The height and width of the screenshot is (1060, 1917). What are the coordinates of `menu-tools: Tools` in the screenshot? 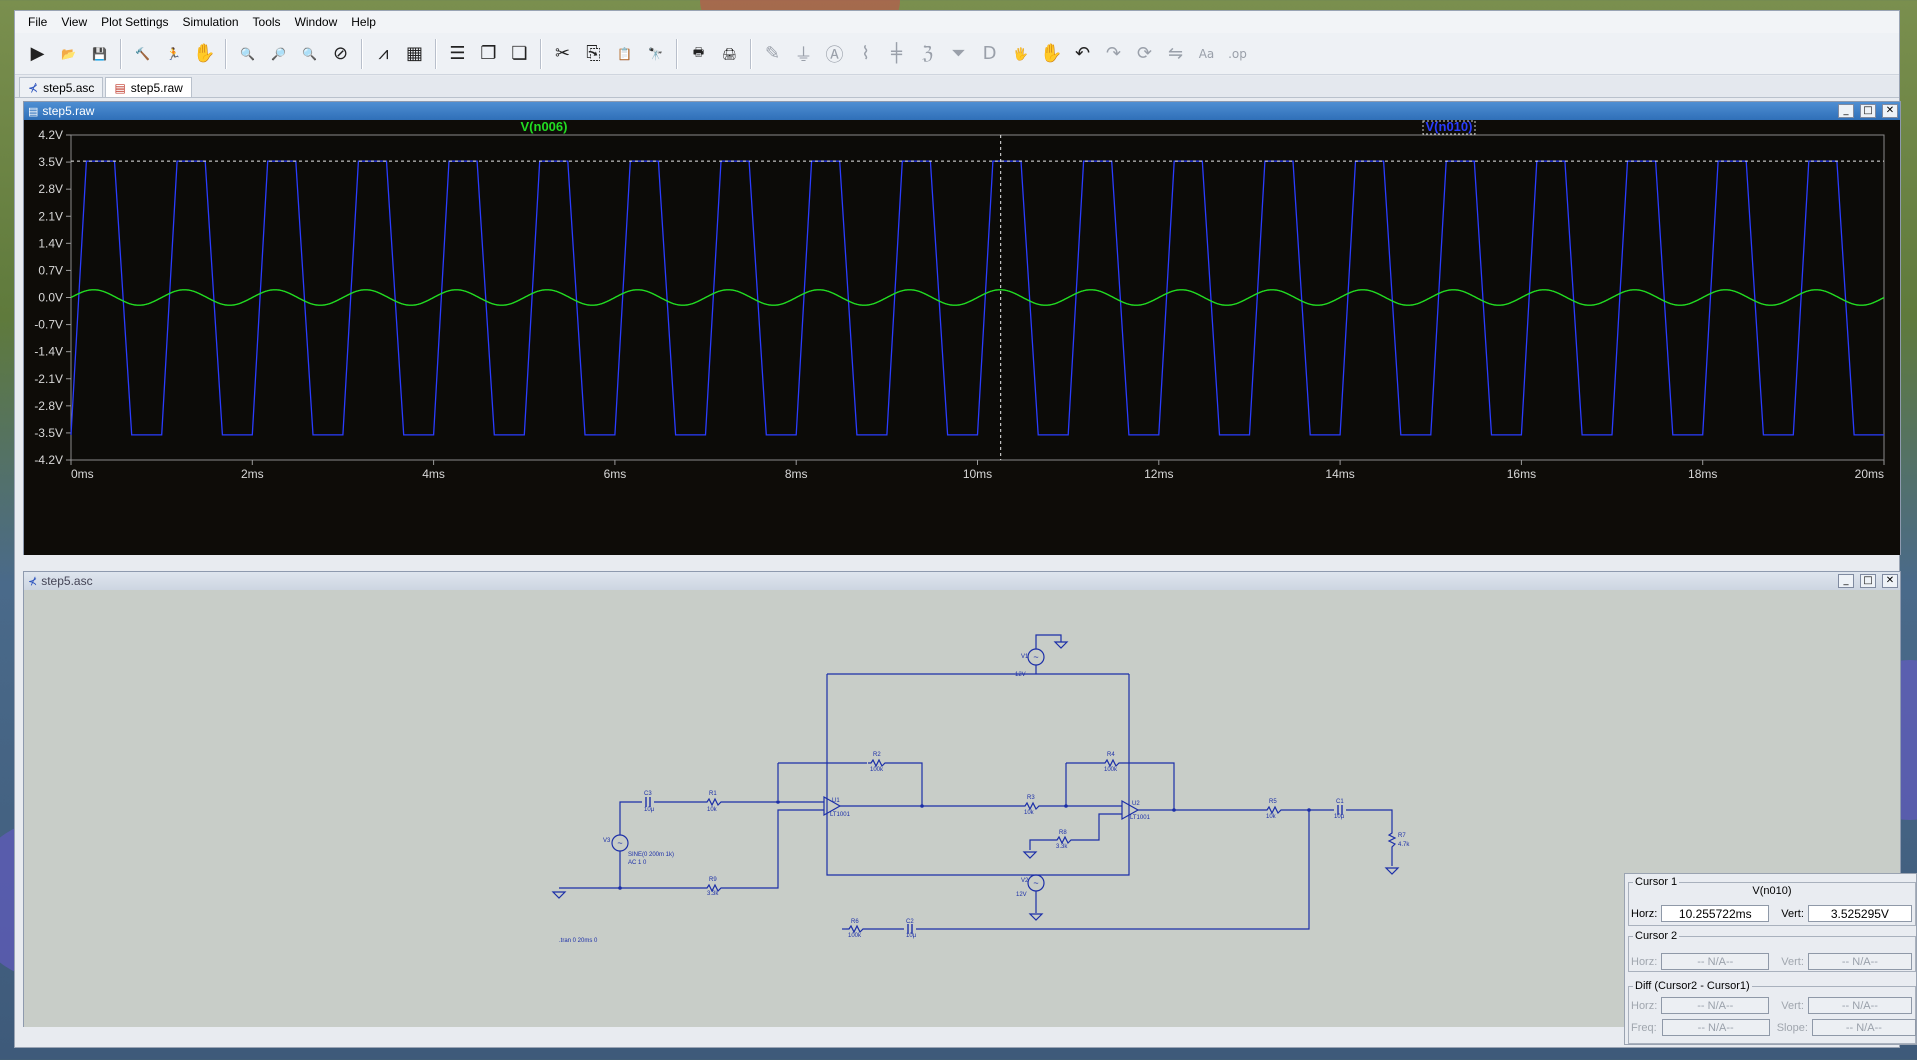 It's located at (267, 22).